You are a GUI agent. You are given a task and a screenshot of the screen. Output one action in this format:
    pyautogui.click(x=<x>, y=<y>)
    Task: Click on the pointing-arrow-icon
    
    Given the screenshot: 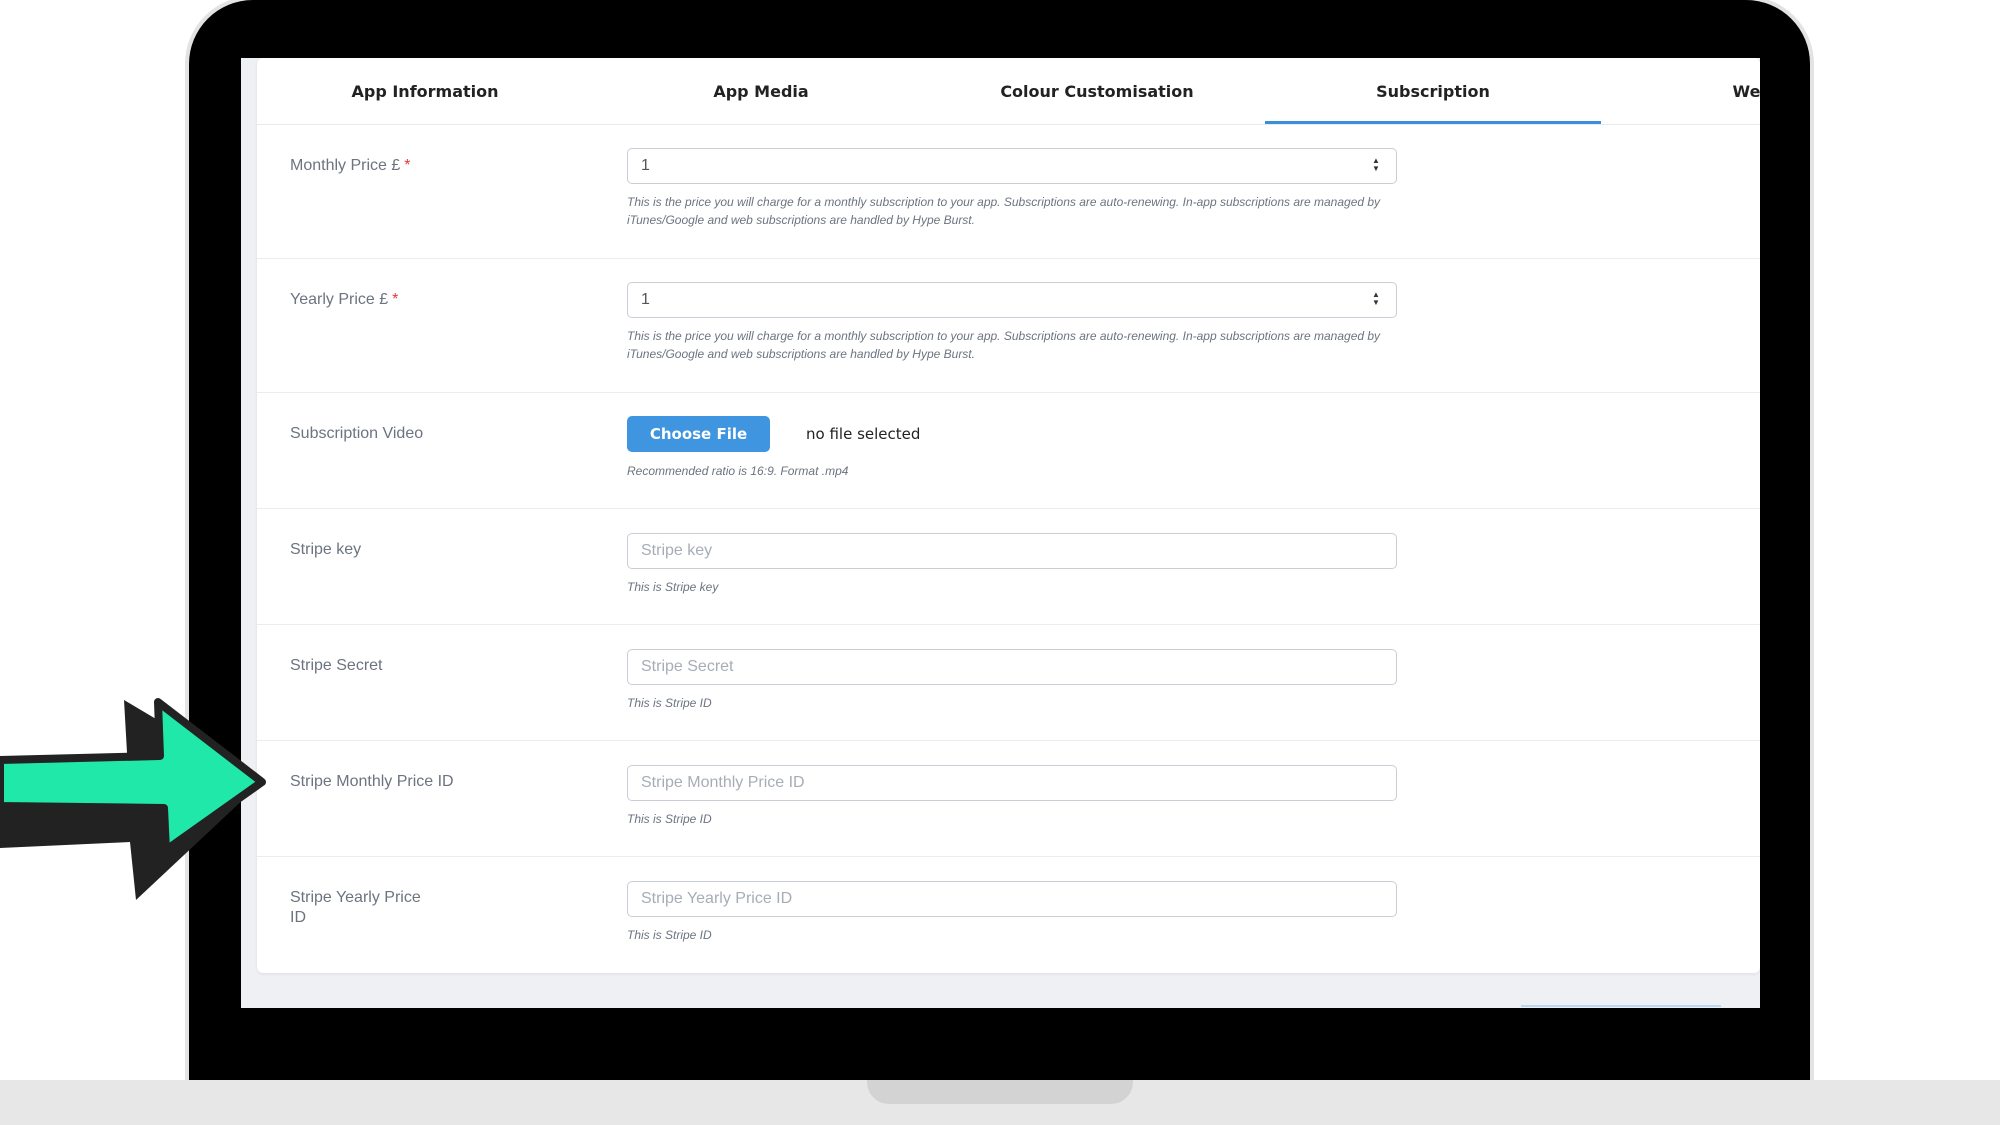 What is the action you would take?
    pyautogui.click(x=133, y=799)
    